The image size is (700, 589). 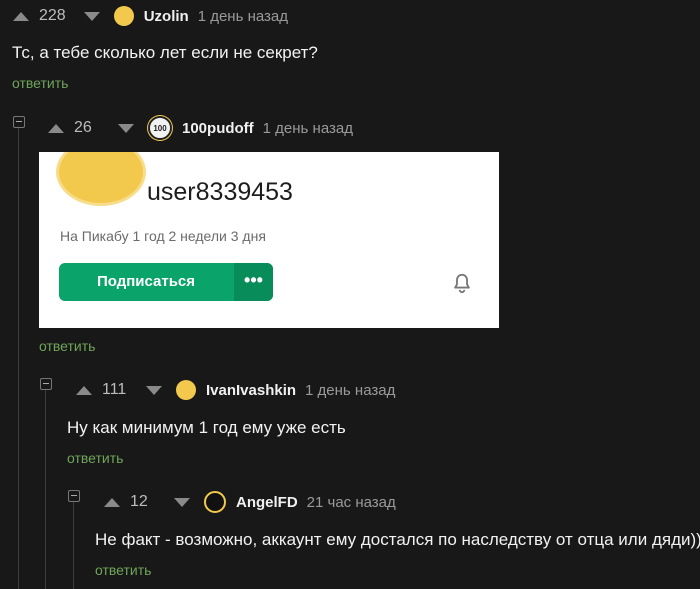 What do you see at coordinates (462, 283) in the screenshot?
I see `bell-icon` at bounding box center [462, 283].